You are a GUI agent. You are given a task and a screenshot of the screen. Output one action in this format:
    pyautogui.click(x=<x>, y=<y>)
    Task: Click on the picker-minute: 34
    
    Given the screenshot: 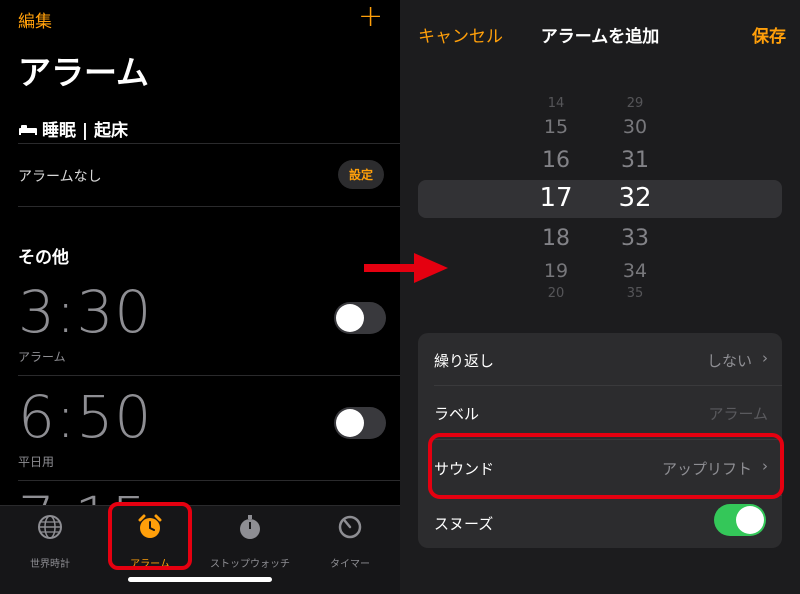 What is the action you would take?
    pyautogui.click(x=635, y=271)
    